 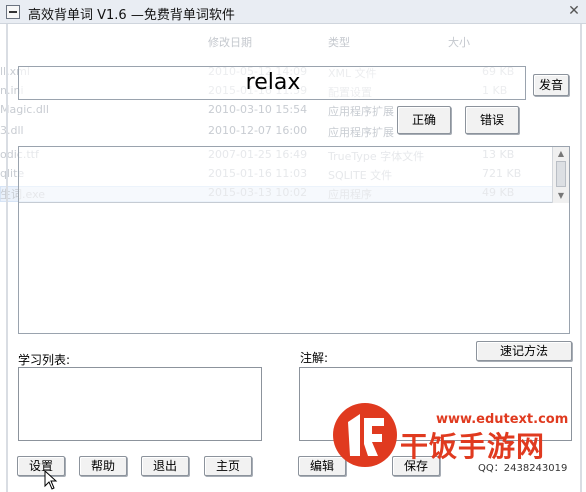 What do you see at coordinates (314, 358) in the screenshot?
I see `notes-label: 注解:` at bounding box center [314, 358].